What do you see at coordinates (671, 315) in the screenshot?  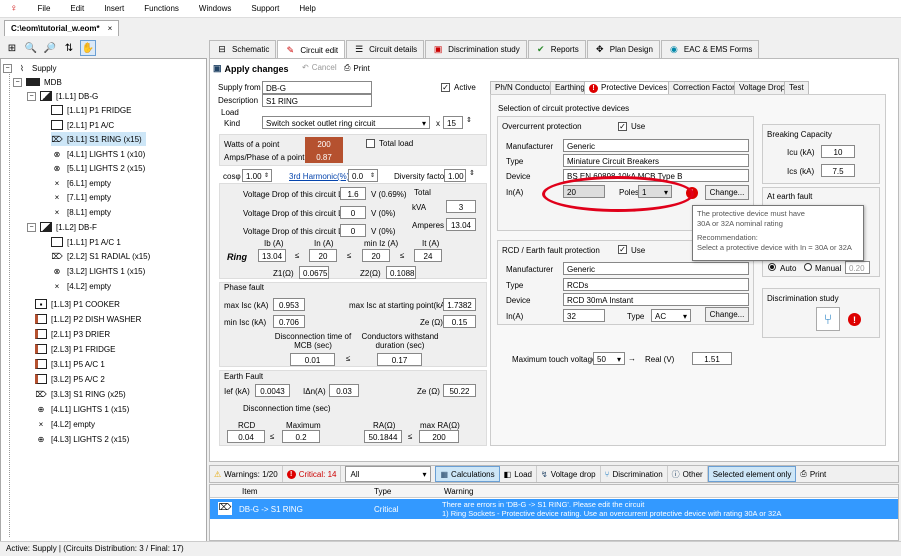 I see `rcd-type2-select: AC ▾` at bounding box center [671, 315].